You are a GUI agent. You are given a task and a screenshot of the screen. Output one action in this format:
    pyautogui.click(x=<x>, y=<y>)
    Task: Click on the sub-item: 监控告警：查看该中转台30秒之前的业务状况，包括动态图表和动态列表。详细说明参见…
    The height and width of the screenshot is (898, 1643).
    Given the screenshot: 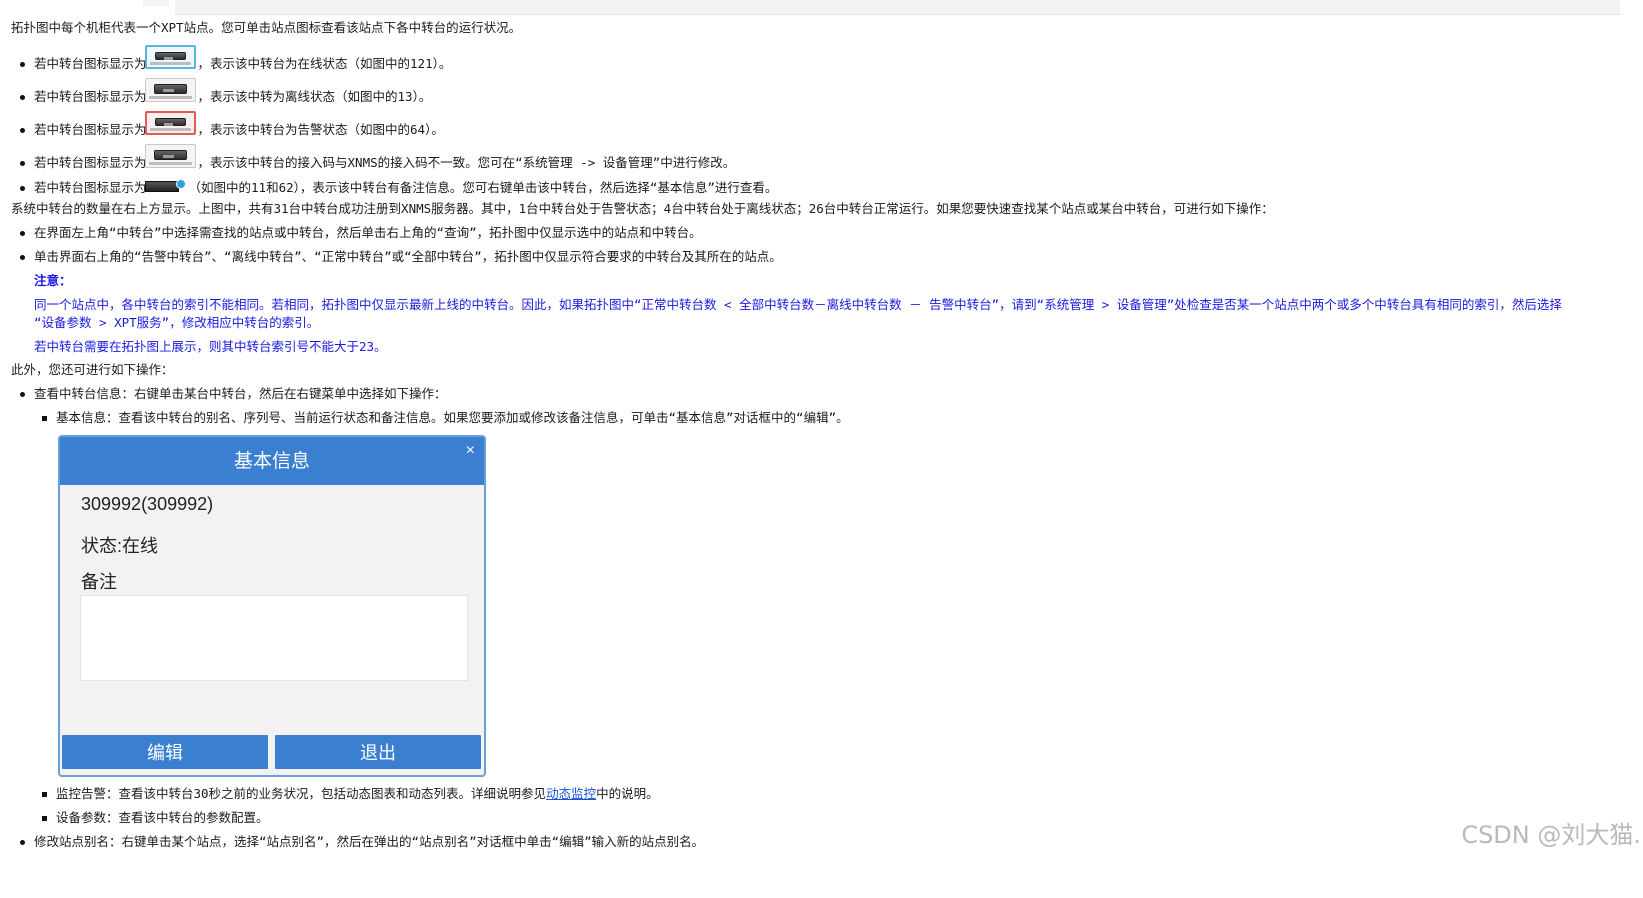 What is the action you would take?
    pyautogui.click(x=357, y=794)
    